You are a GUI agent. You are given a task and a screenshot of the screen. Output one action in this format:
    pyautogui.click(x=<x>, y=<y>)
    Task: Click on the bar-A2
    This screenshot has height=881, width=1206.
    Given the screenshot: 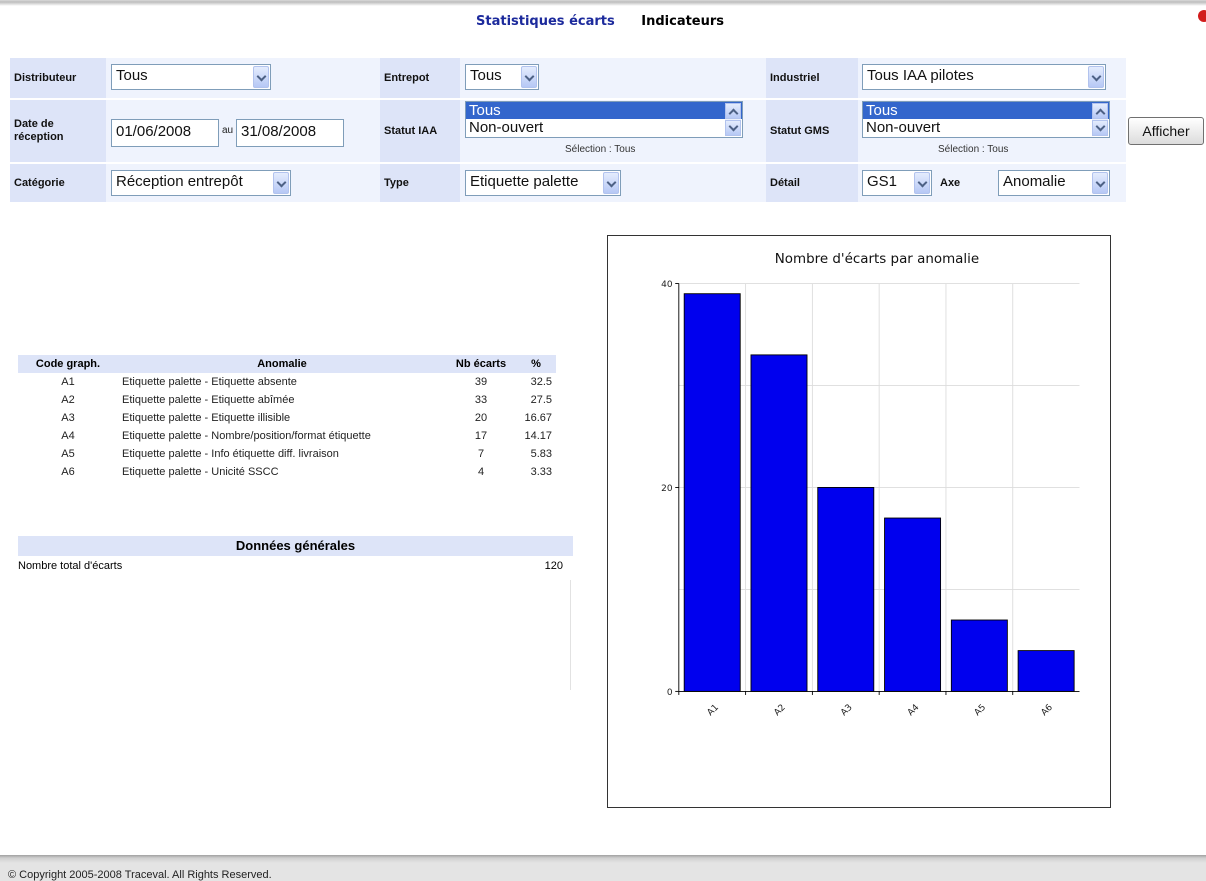 What is the action you would take?
    pyautogui.click(x=779, y=523)
    